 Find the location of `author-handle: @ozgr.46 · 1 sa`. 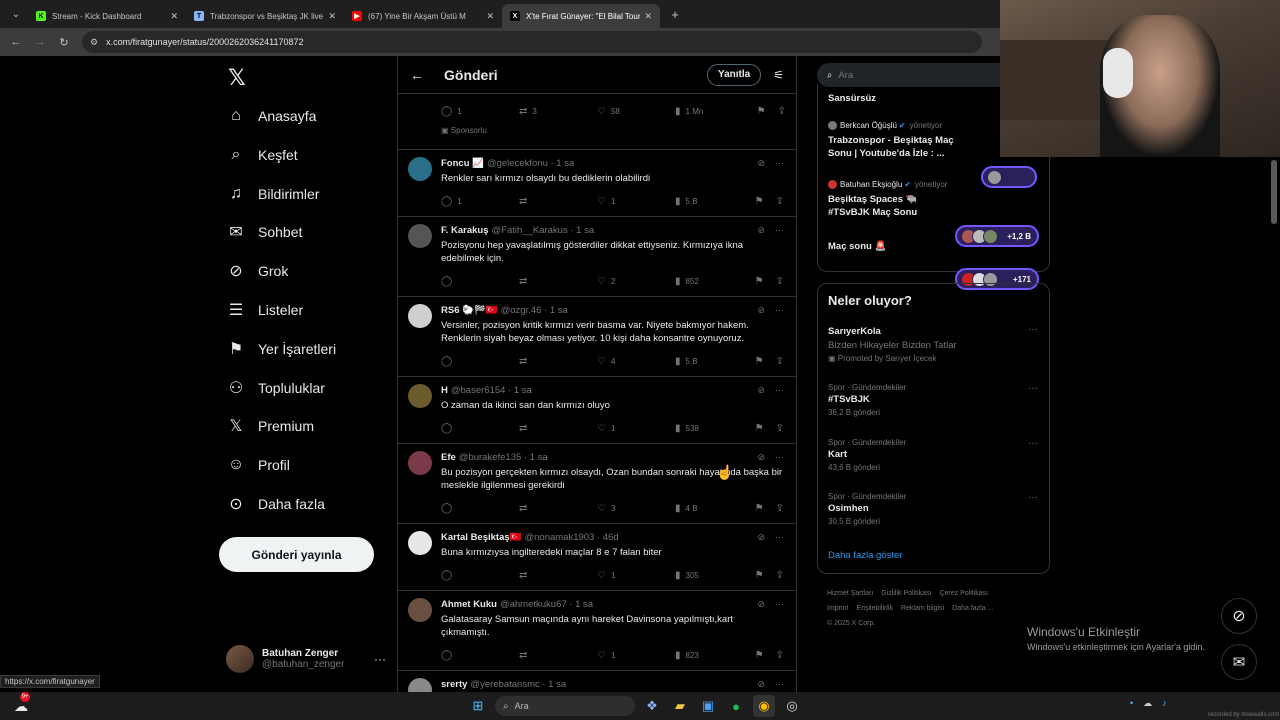

author-handle: @ozgr.46 · 1 sa is located at coordinates (534, 310).